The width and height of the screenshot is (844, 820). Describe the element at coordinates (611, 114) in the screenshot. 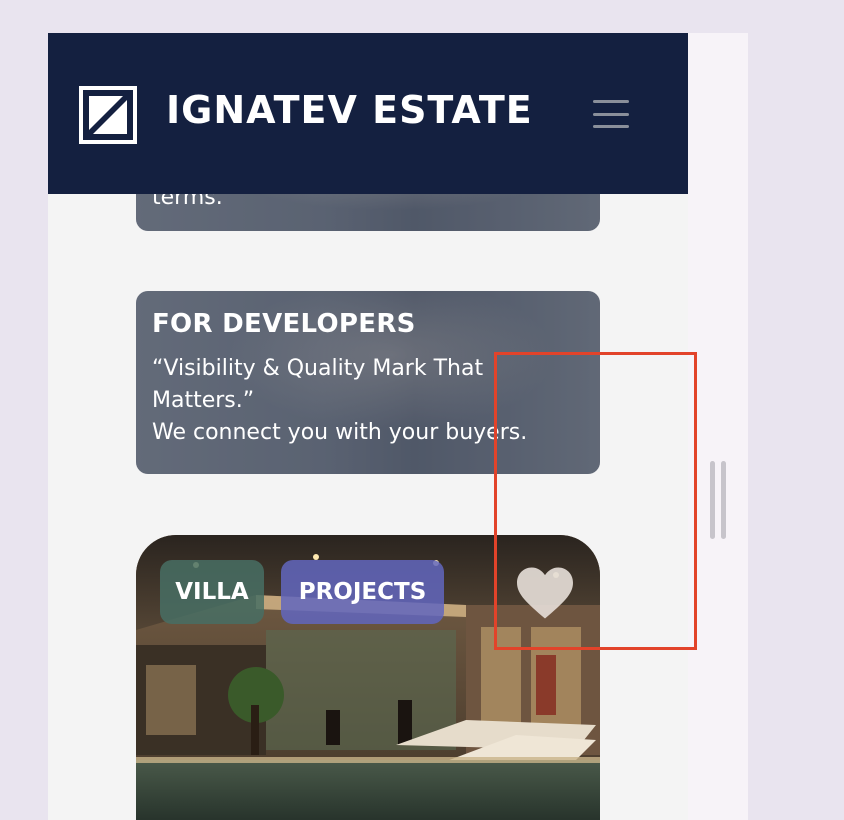

I see `hamburger-menu-icon` at that location.